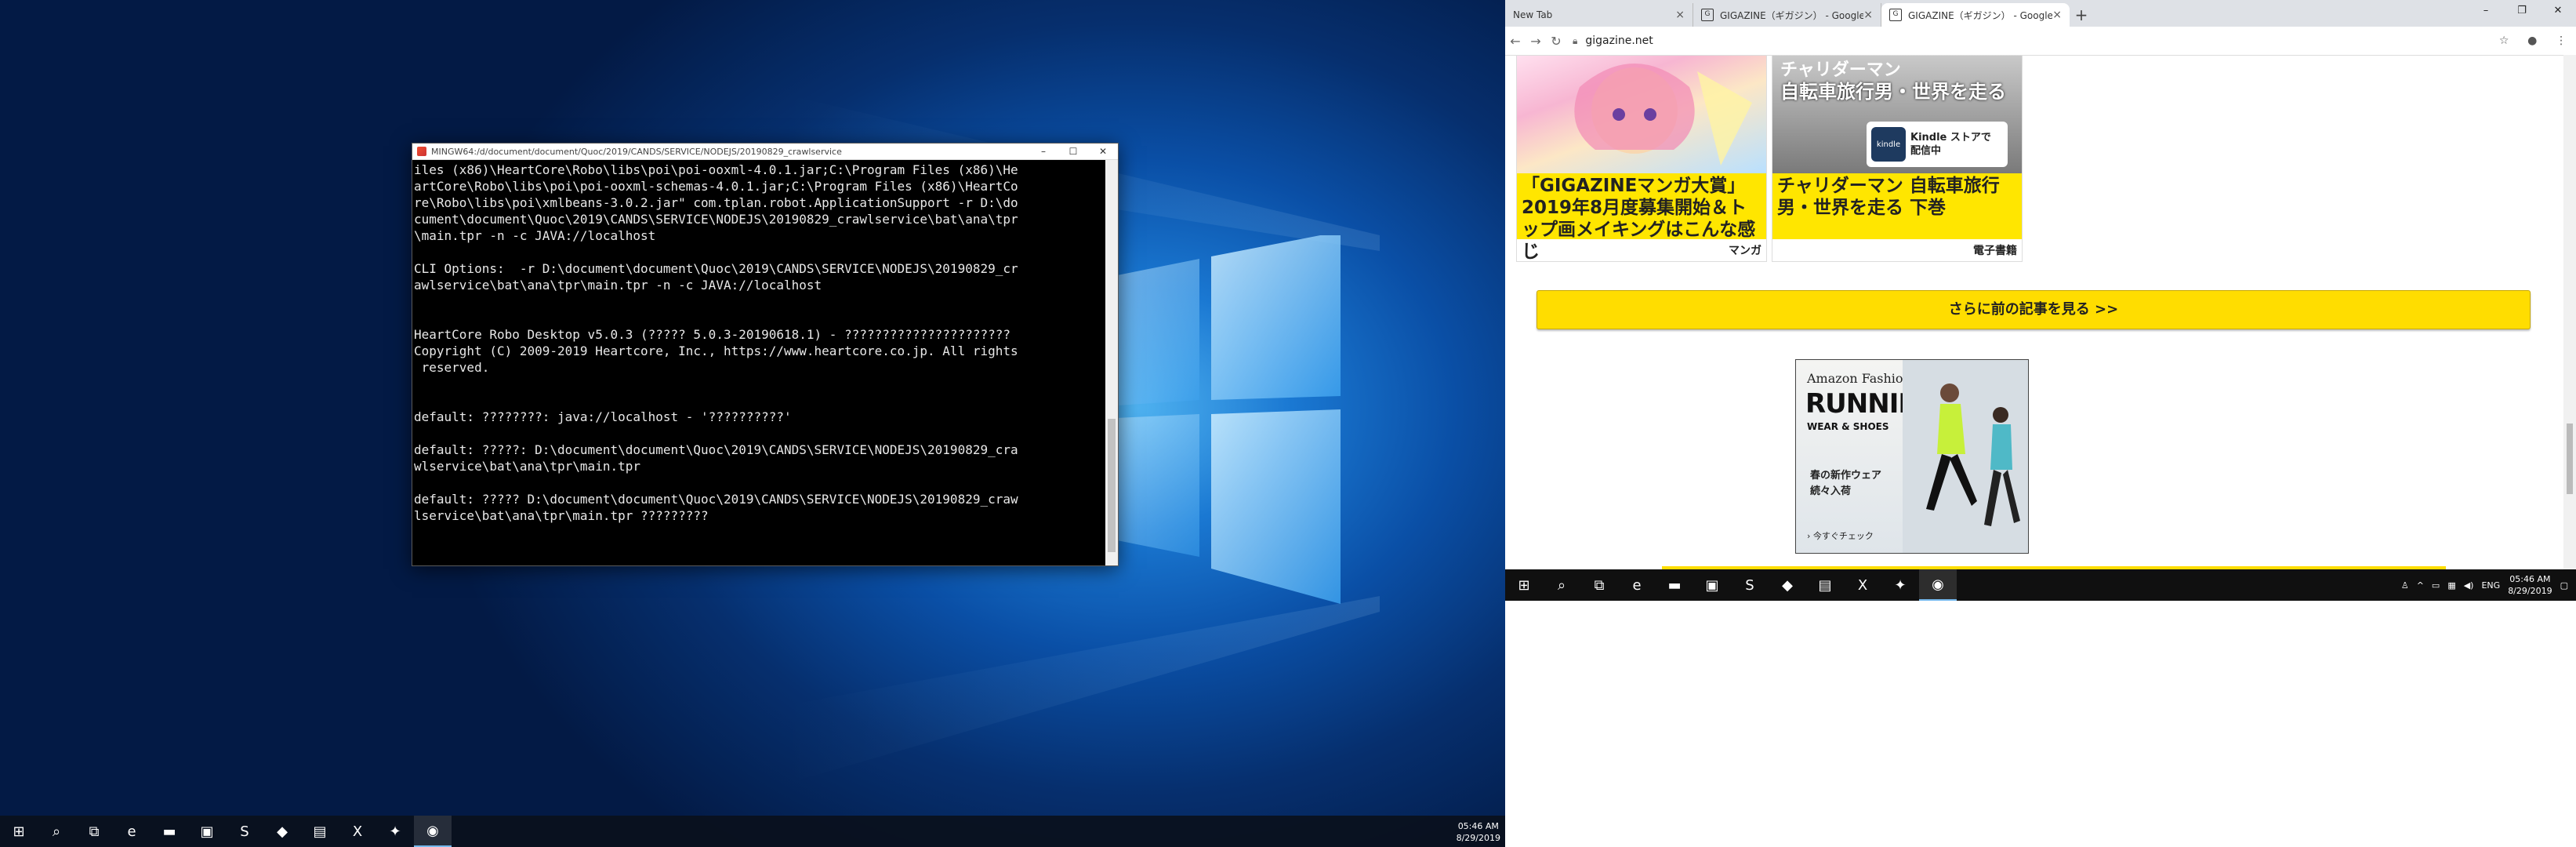 This screenshot has width=2576, height=847. I want to click on bookmark-star-icon: ☆, so click(2504, 41).